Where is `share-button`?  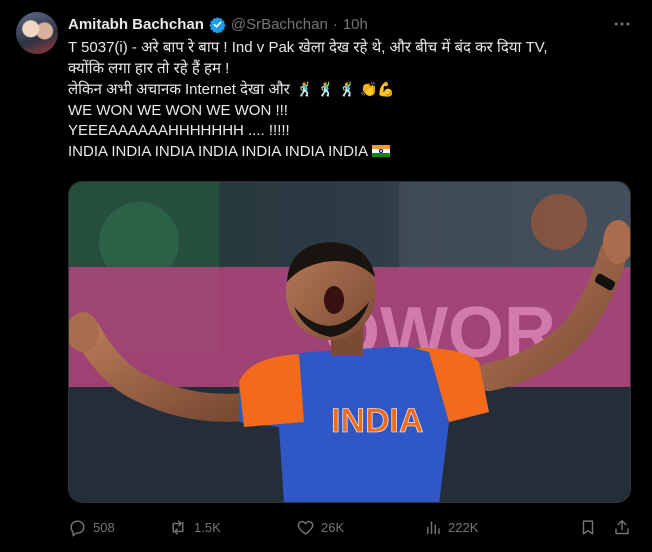
share-button is located at coordinates (622, 527).